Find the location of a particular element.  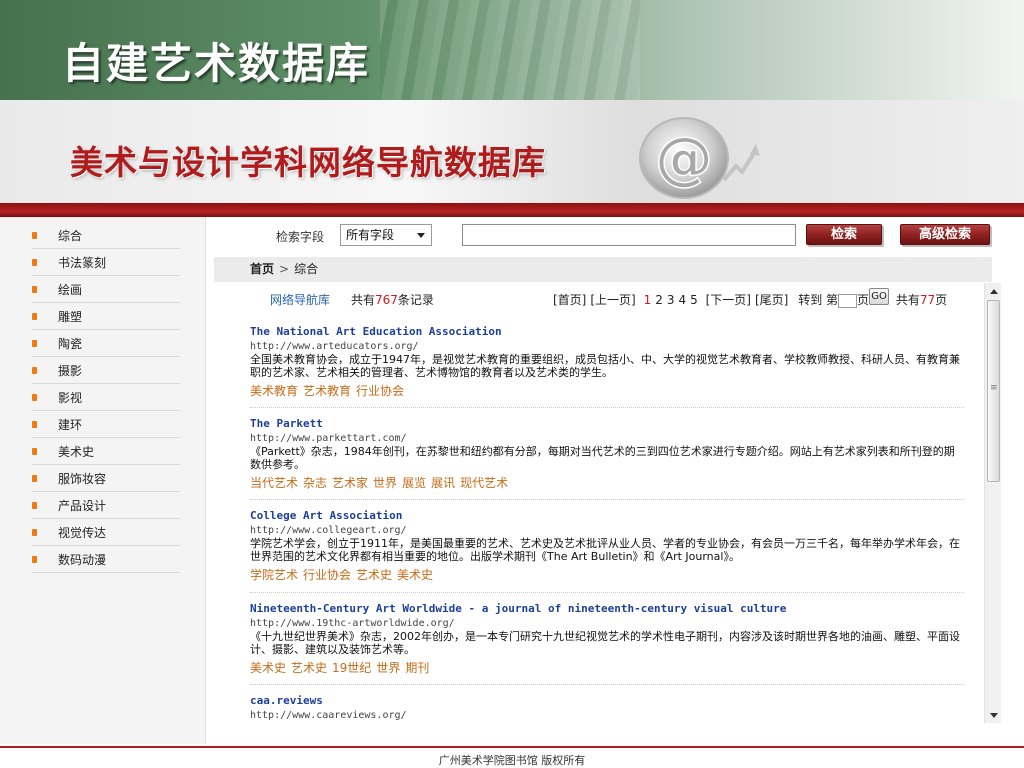

slide-header: 自建艺术数据库 is located at coordinates (512, 50).